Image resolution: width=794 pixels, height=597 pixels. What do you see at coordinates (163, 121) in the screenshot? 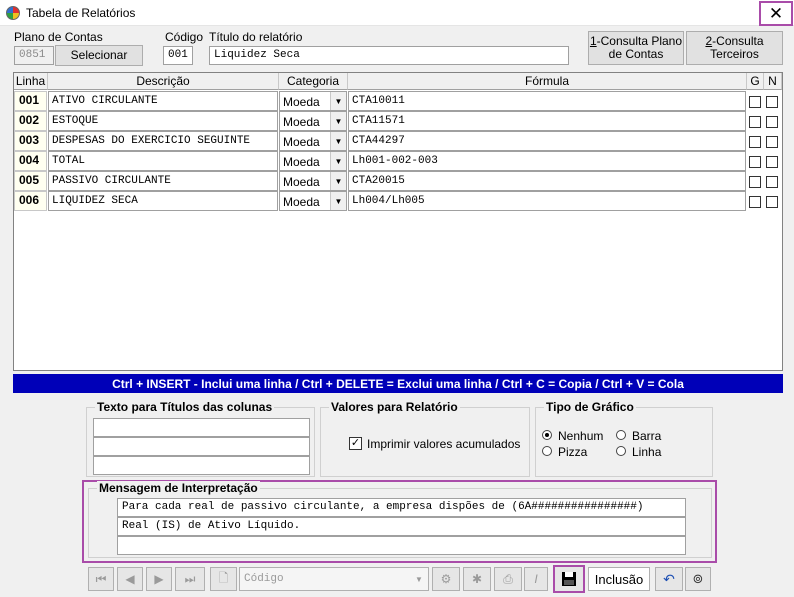
I see `row-description: ESTOQUE` at bounding box center [163, 121].